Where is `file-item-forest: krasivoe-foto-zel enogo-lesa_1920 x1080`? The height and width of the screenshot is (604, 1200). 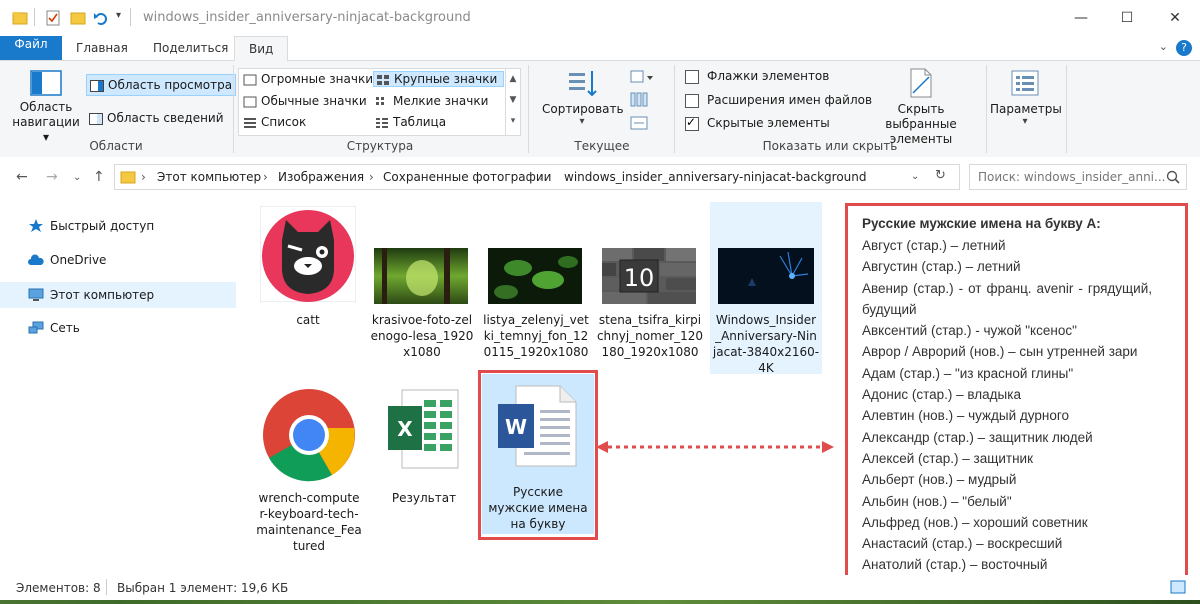 file-item-forest: krasivoe-foto-zel enogo-lesa_1920 x1080 is located at coordinates (420, 284).